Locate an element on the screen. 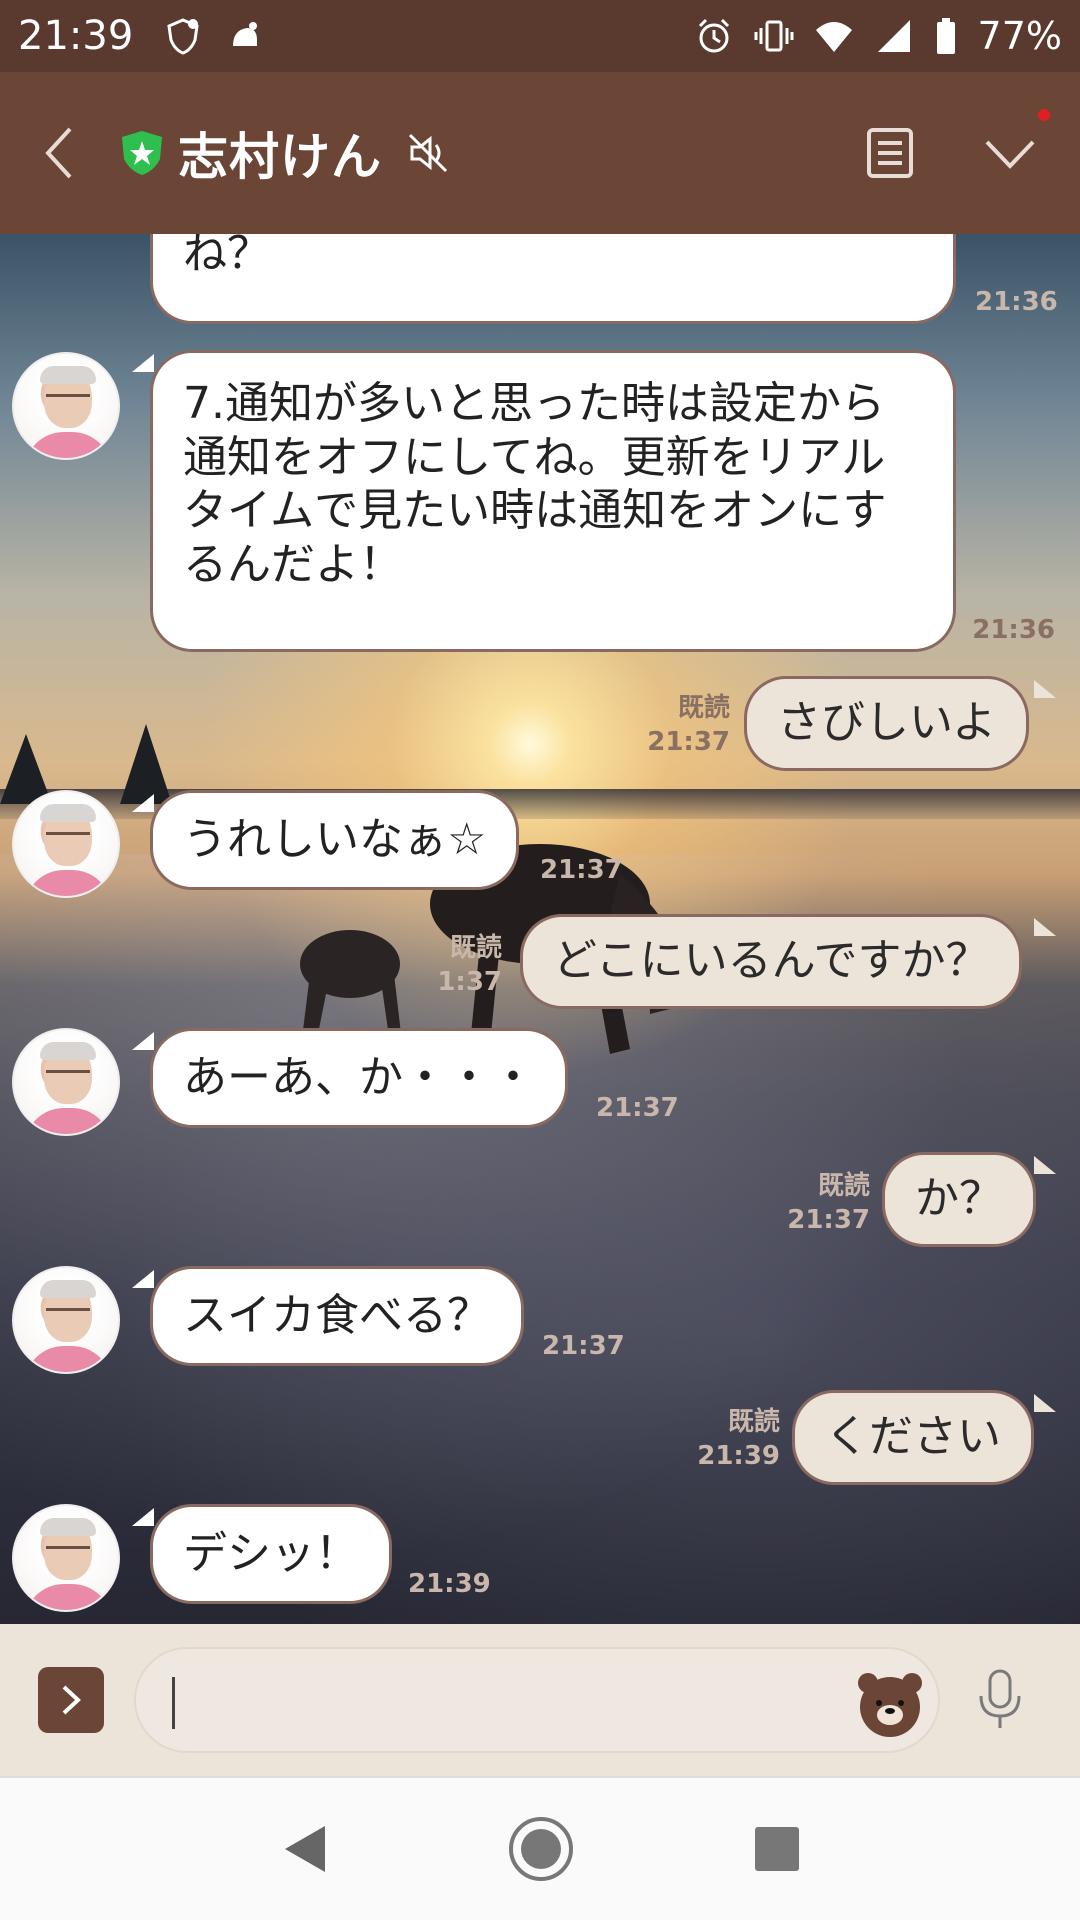  notification-dot is located at coordinates (1044, 115).